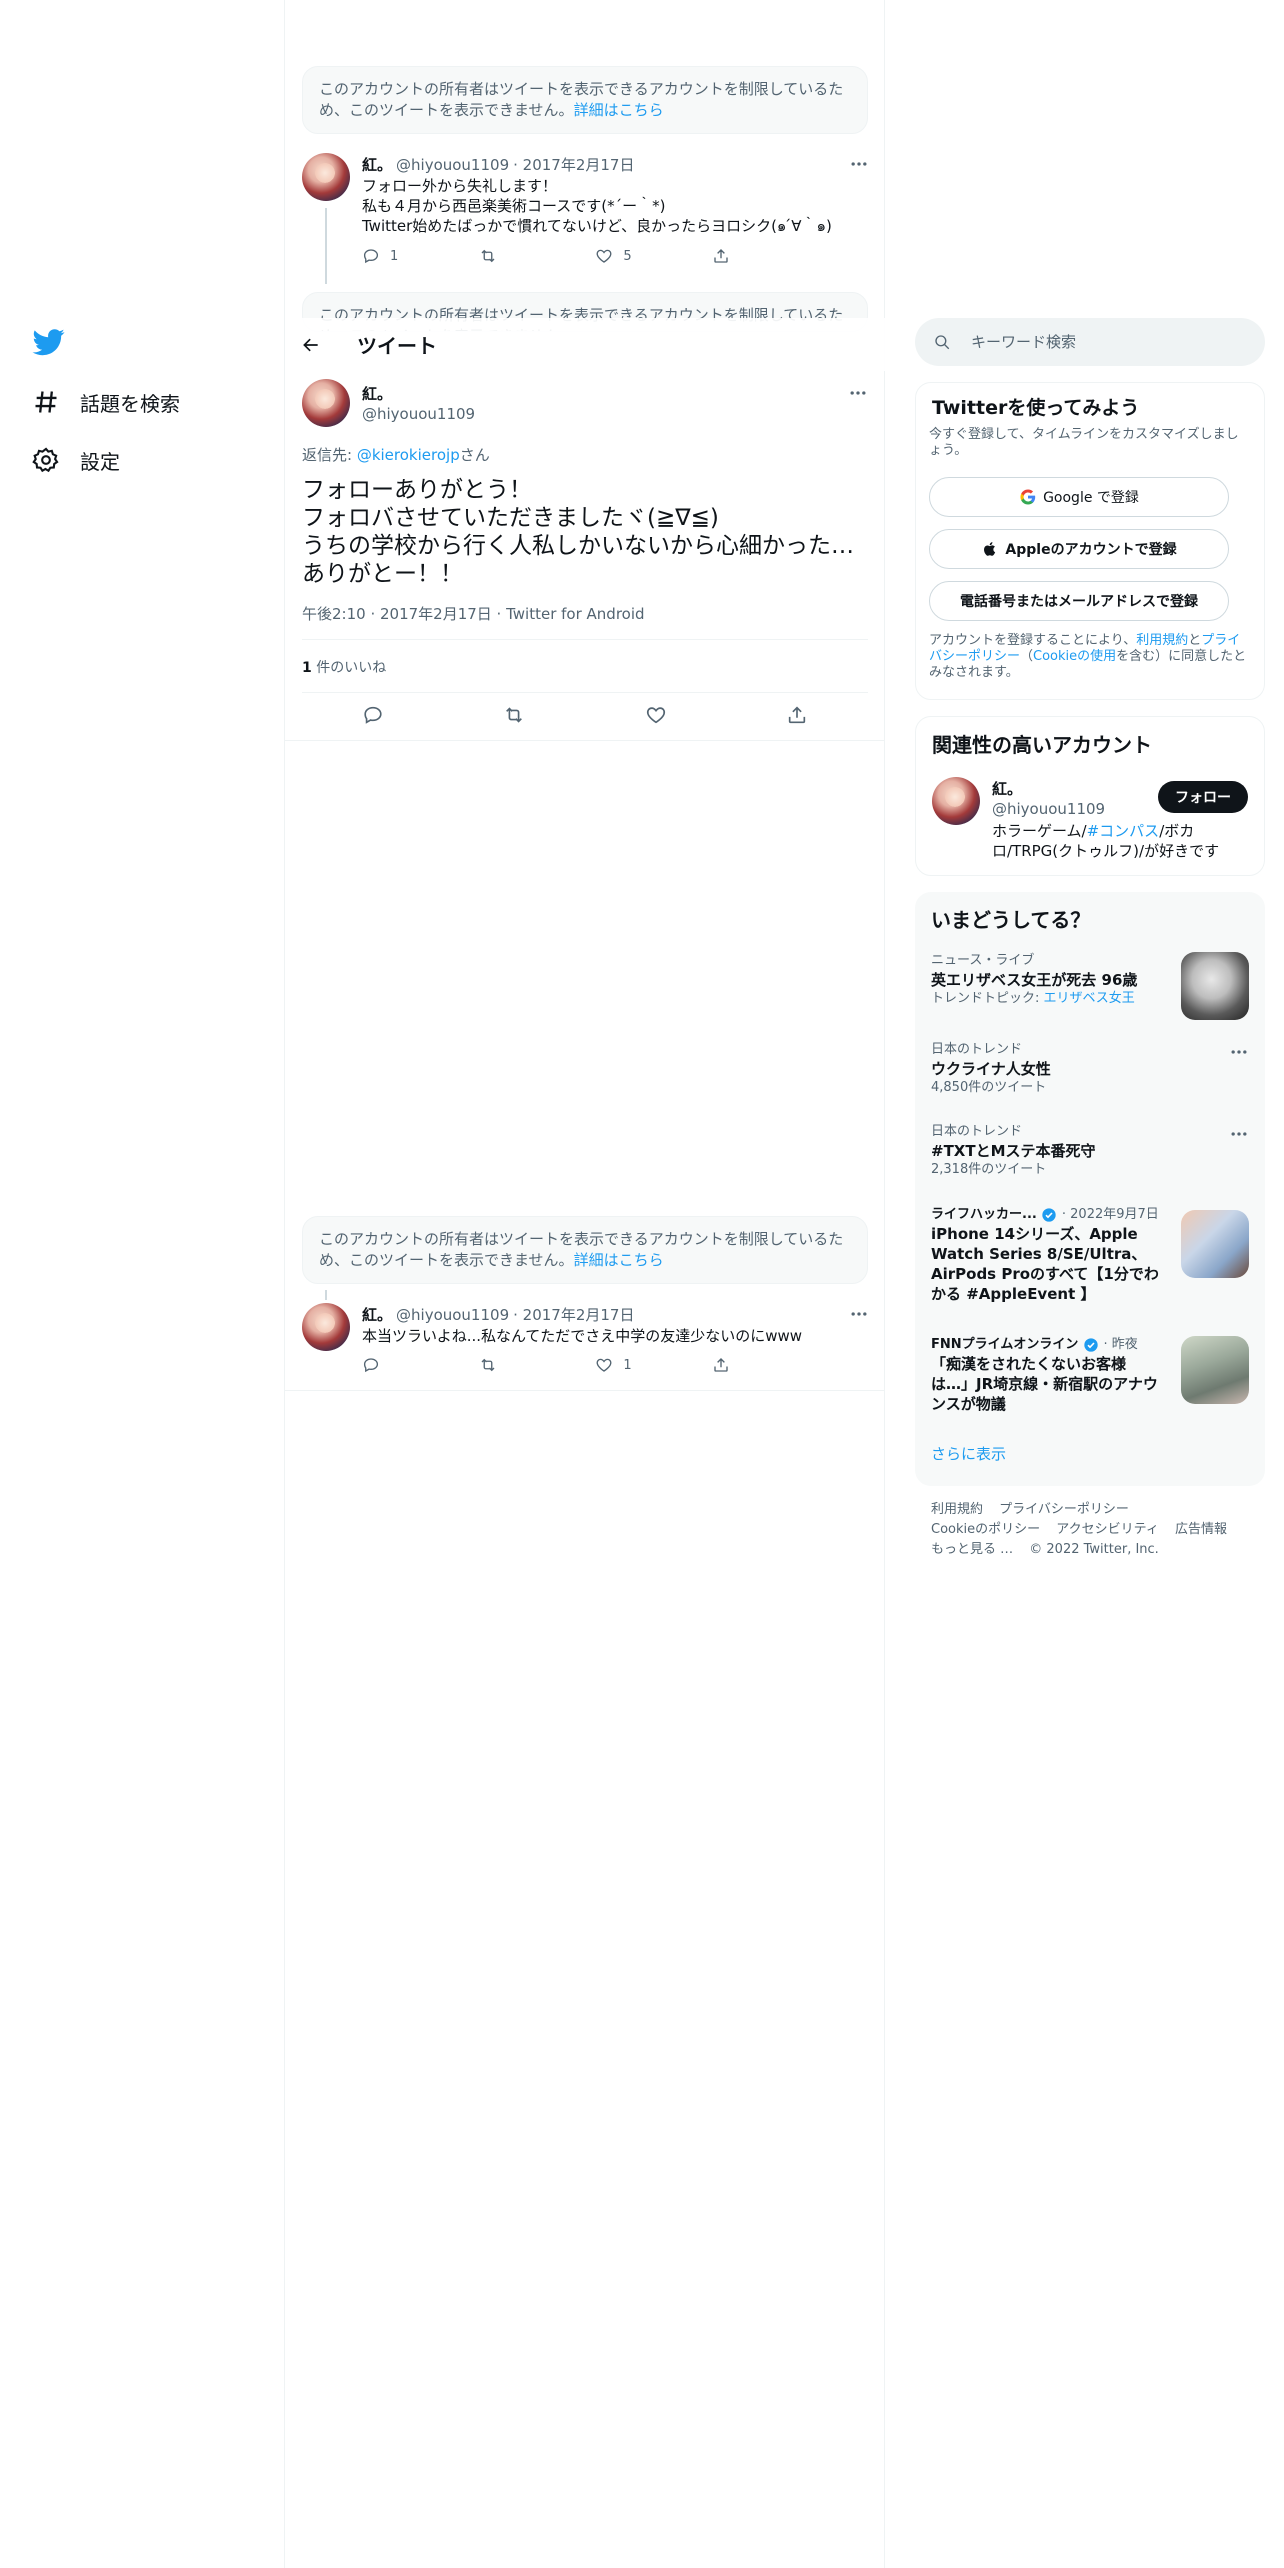 The image size is (1284, 2568). Describe the element at coordinates (402, 256) in the screenshot. I see `reply-button: 1` at that location.